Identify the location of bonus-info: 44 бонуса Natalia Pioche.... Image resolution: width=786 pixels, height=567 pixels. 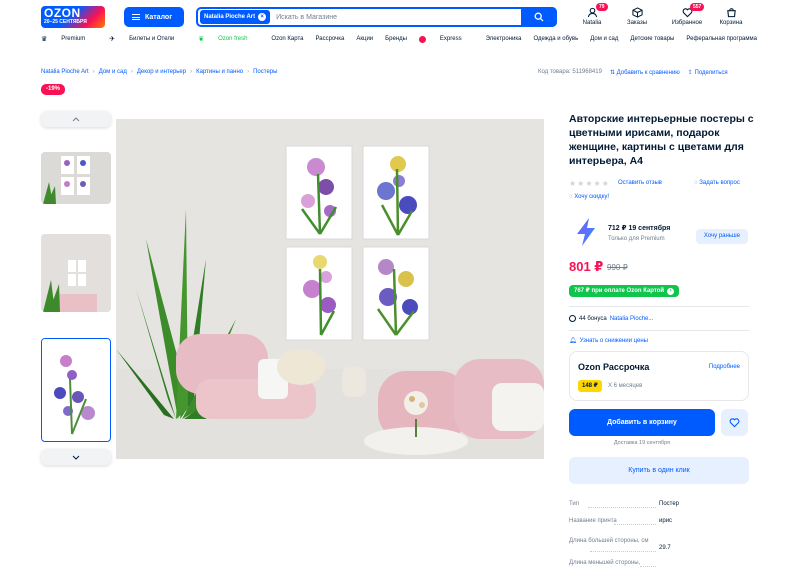
(611, 318).